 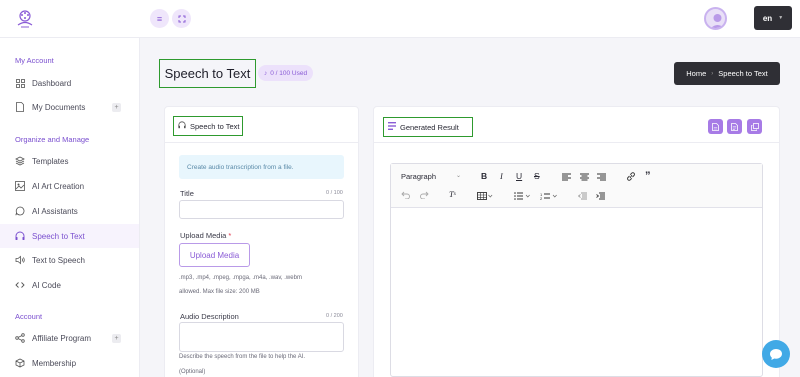 I want to click on audio-description-label: Audio Description, so click(x=209, y=316).